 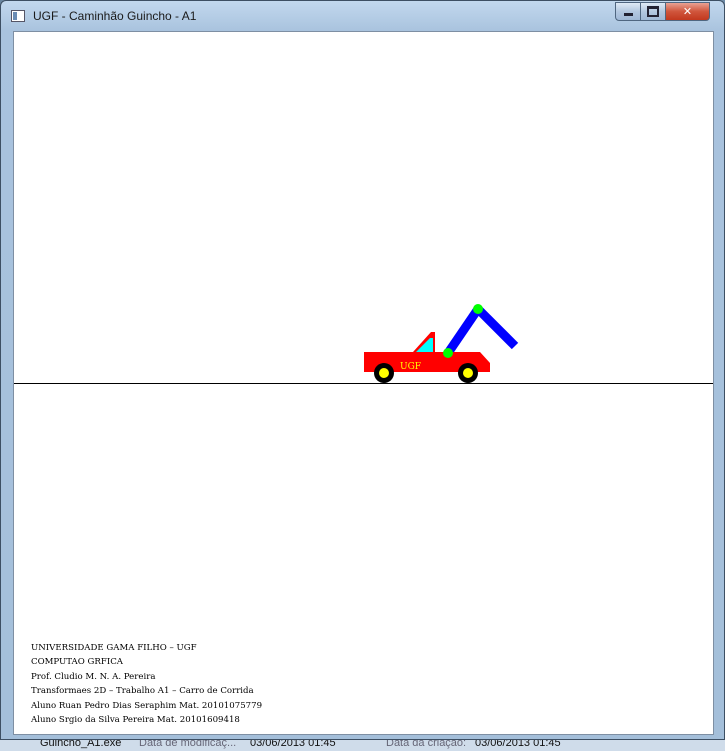 I want to click on crane-joint-top, so click(x=478, y=309).